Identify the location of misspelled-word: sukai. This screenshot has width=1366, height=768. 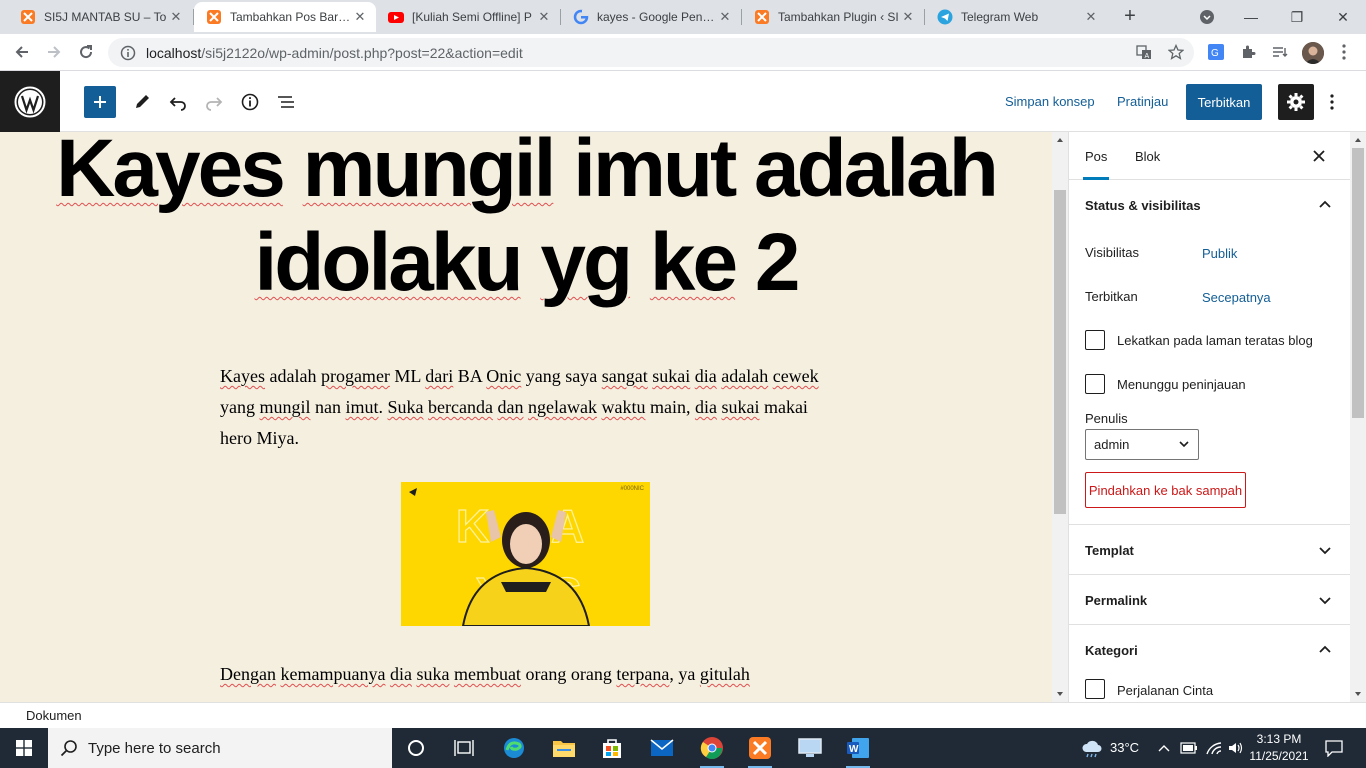
(740, 407).